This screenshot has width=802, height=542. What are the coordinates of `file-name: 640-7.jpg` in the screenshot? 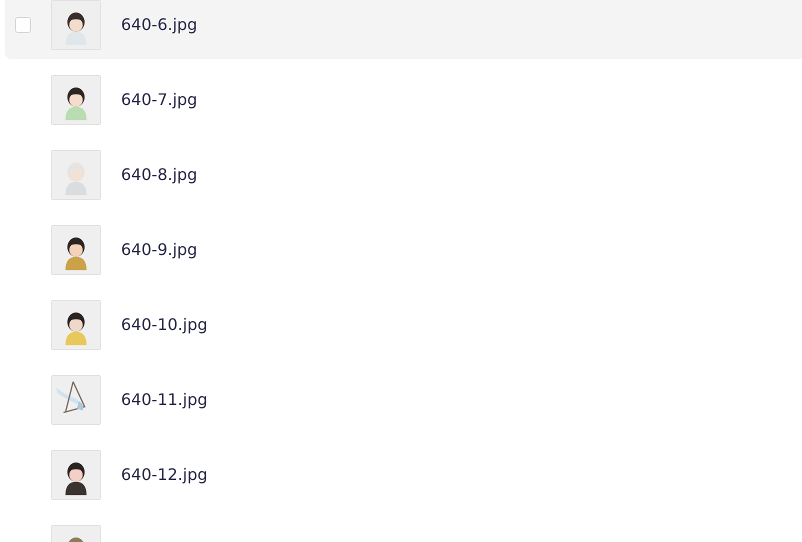 It's located at (159, 99).